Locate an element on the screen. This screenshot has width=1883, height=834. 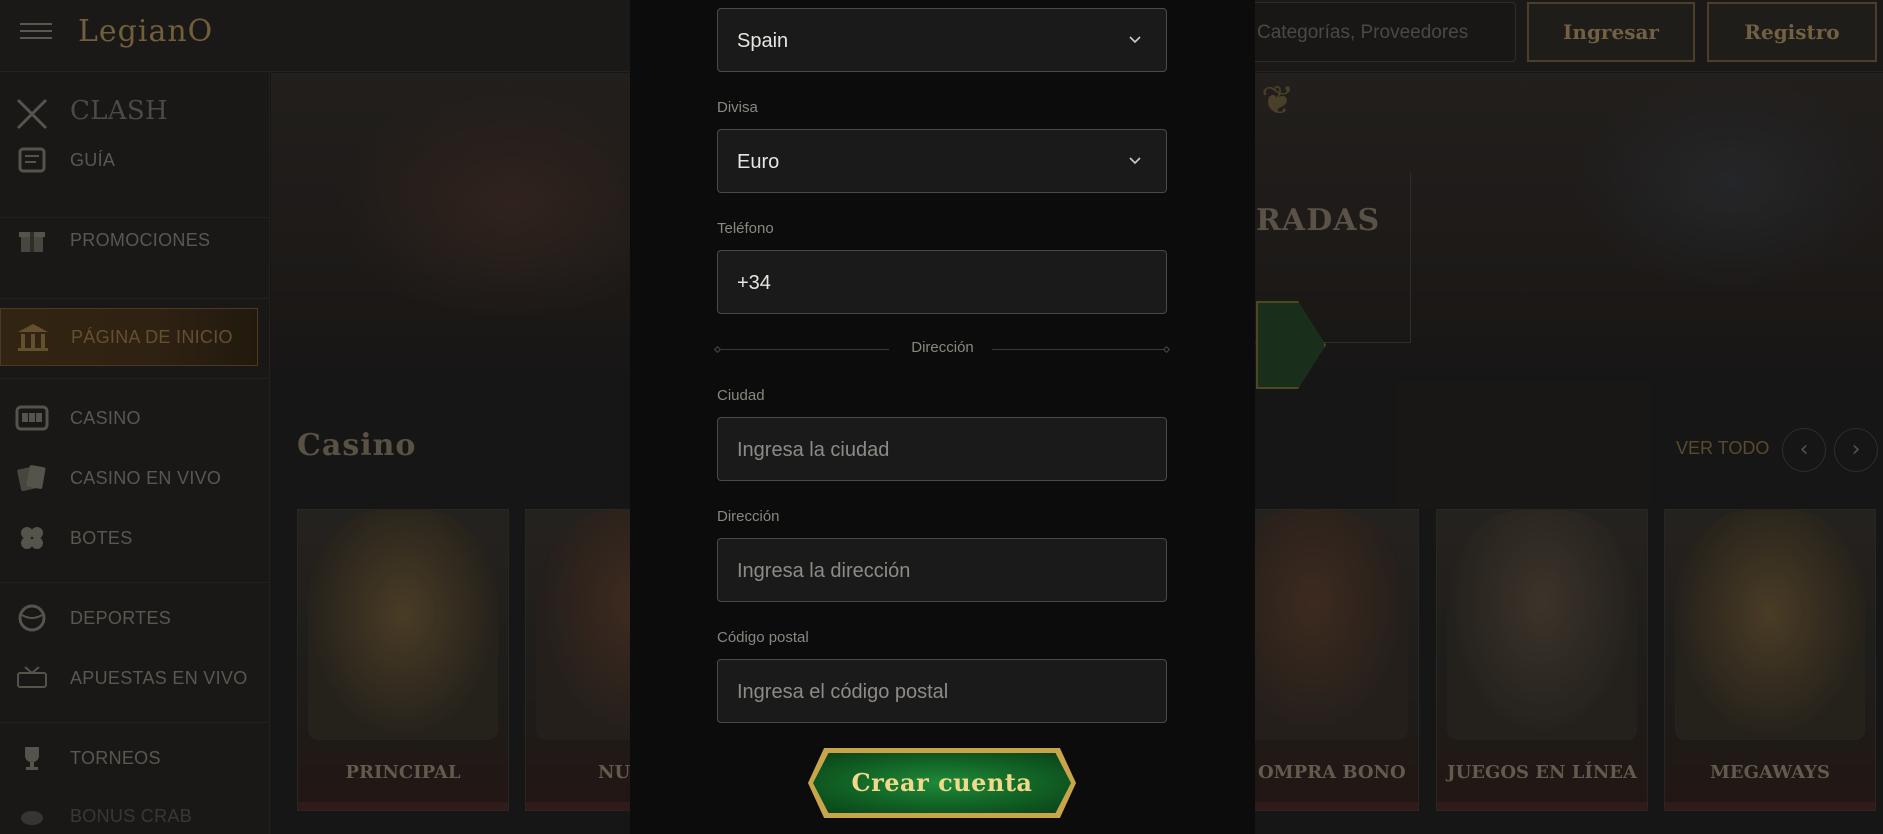
create-account-label: Crear cuenta is located at coordinates (942, 782).